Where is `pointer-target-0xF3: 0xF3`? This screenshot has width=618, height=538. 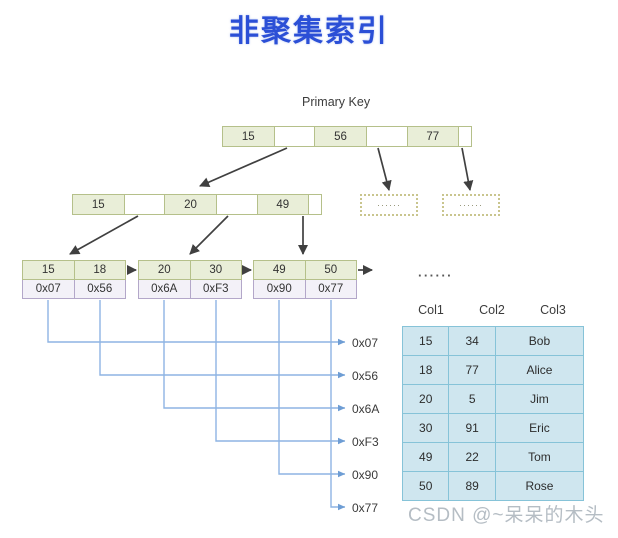
pointer-target-0xF3: 0xF3 is located at coordinates (365, 442).